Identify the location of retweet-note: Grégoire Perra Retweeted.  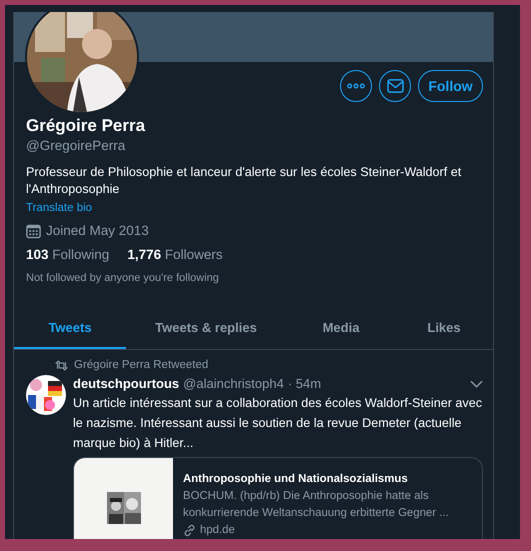
(141, 365).